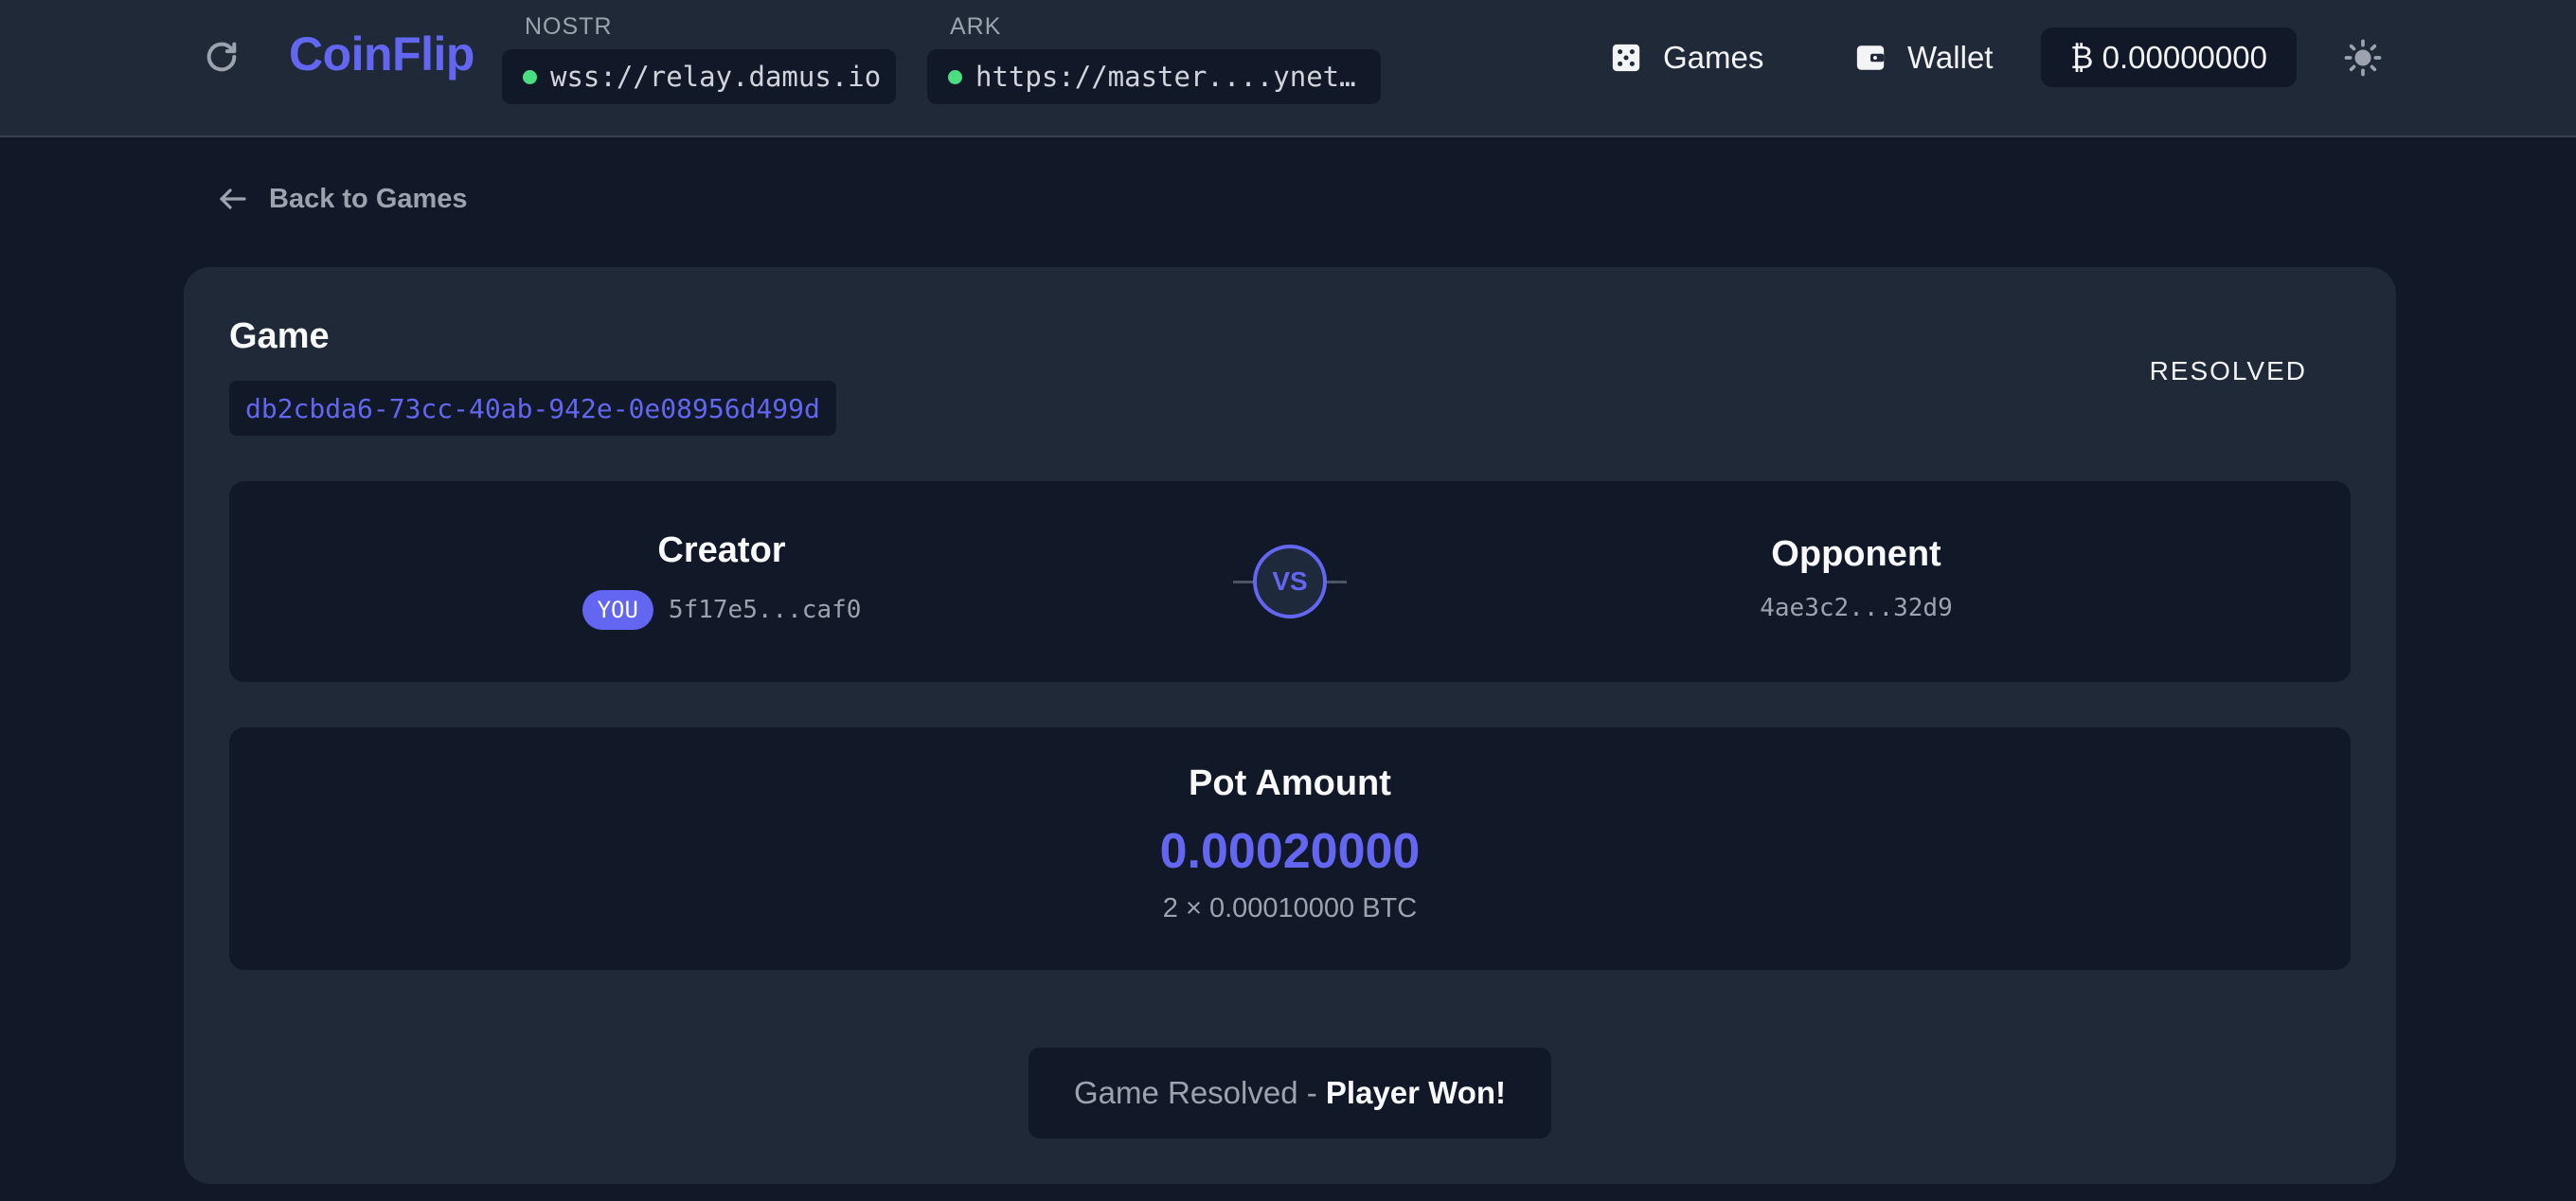  I want to click on nav-games: Games, so click(1686, 57).